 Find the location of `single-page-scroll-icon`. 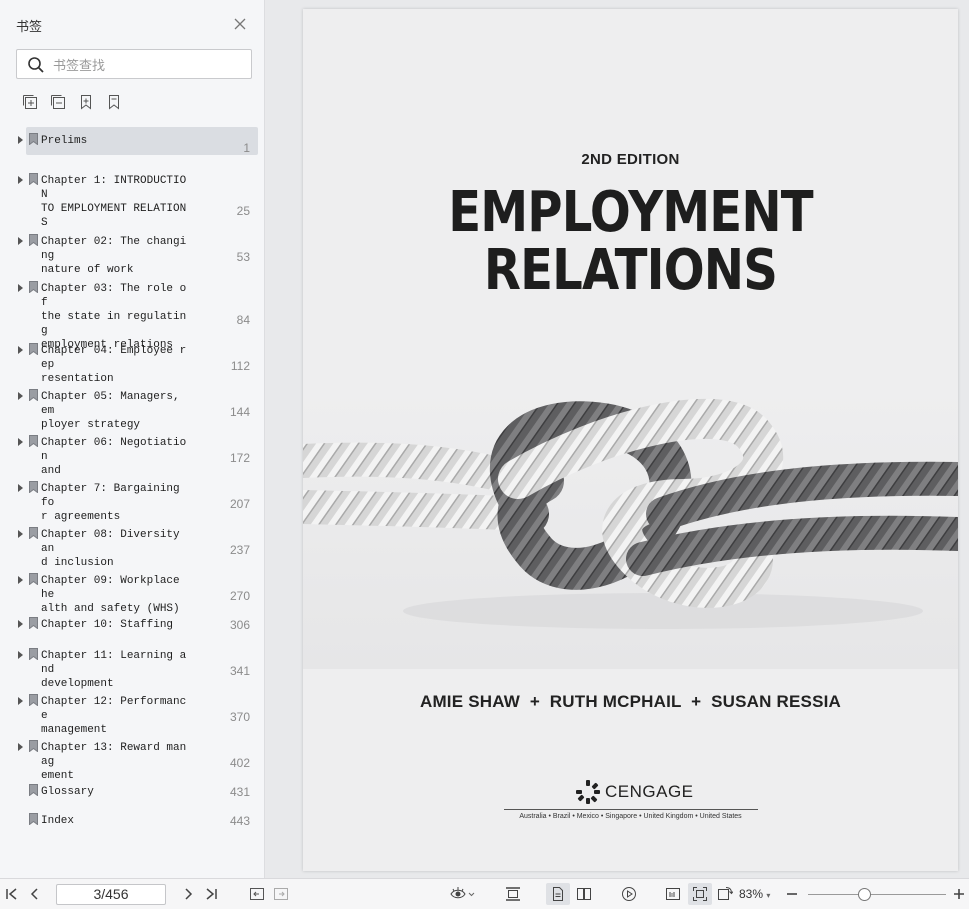

single-page-scroll-icon is located at coordinates (513, 894).